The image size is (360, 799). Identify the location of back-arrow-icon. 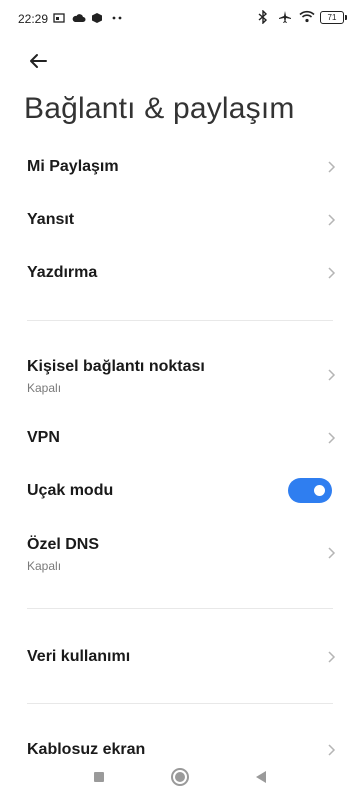
(39, 61).